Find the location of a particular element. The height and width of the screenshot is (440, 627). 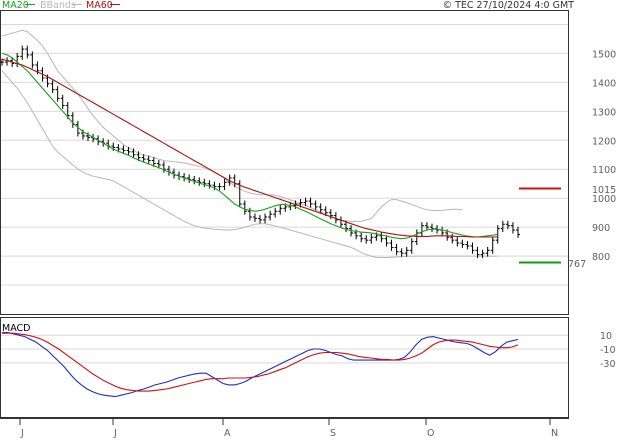

x-axis-label: O is located at coordinates (430, 433).